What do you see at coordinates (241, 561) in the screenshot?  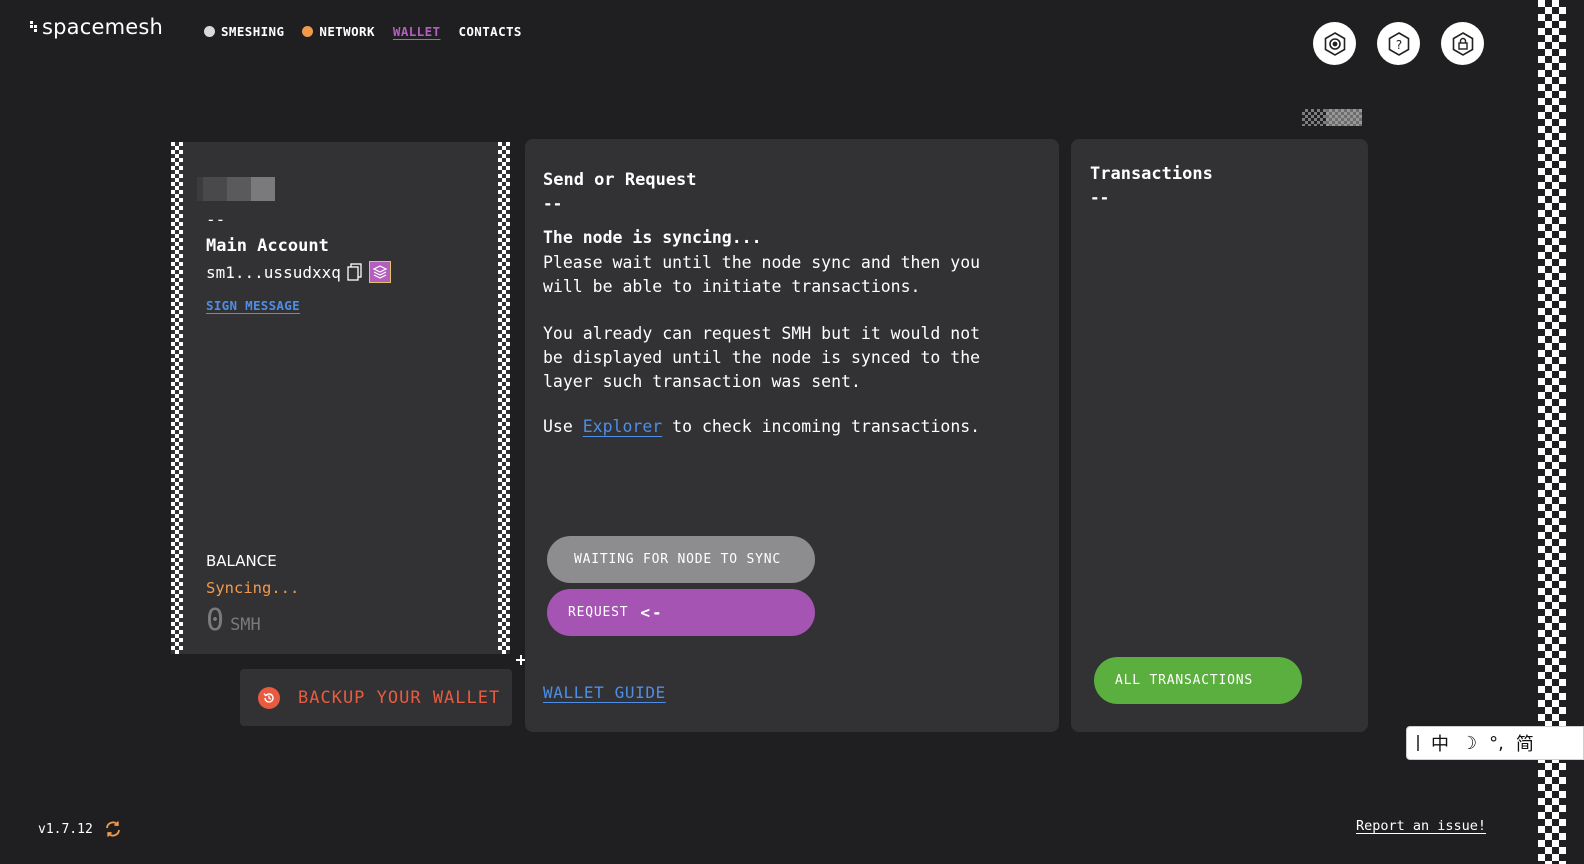 I see `balance-label: BALANCE` at bounding box center [241, 561].